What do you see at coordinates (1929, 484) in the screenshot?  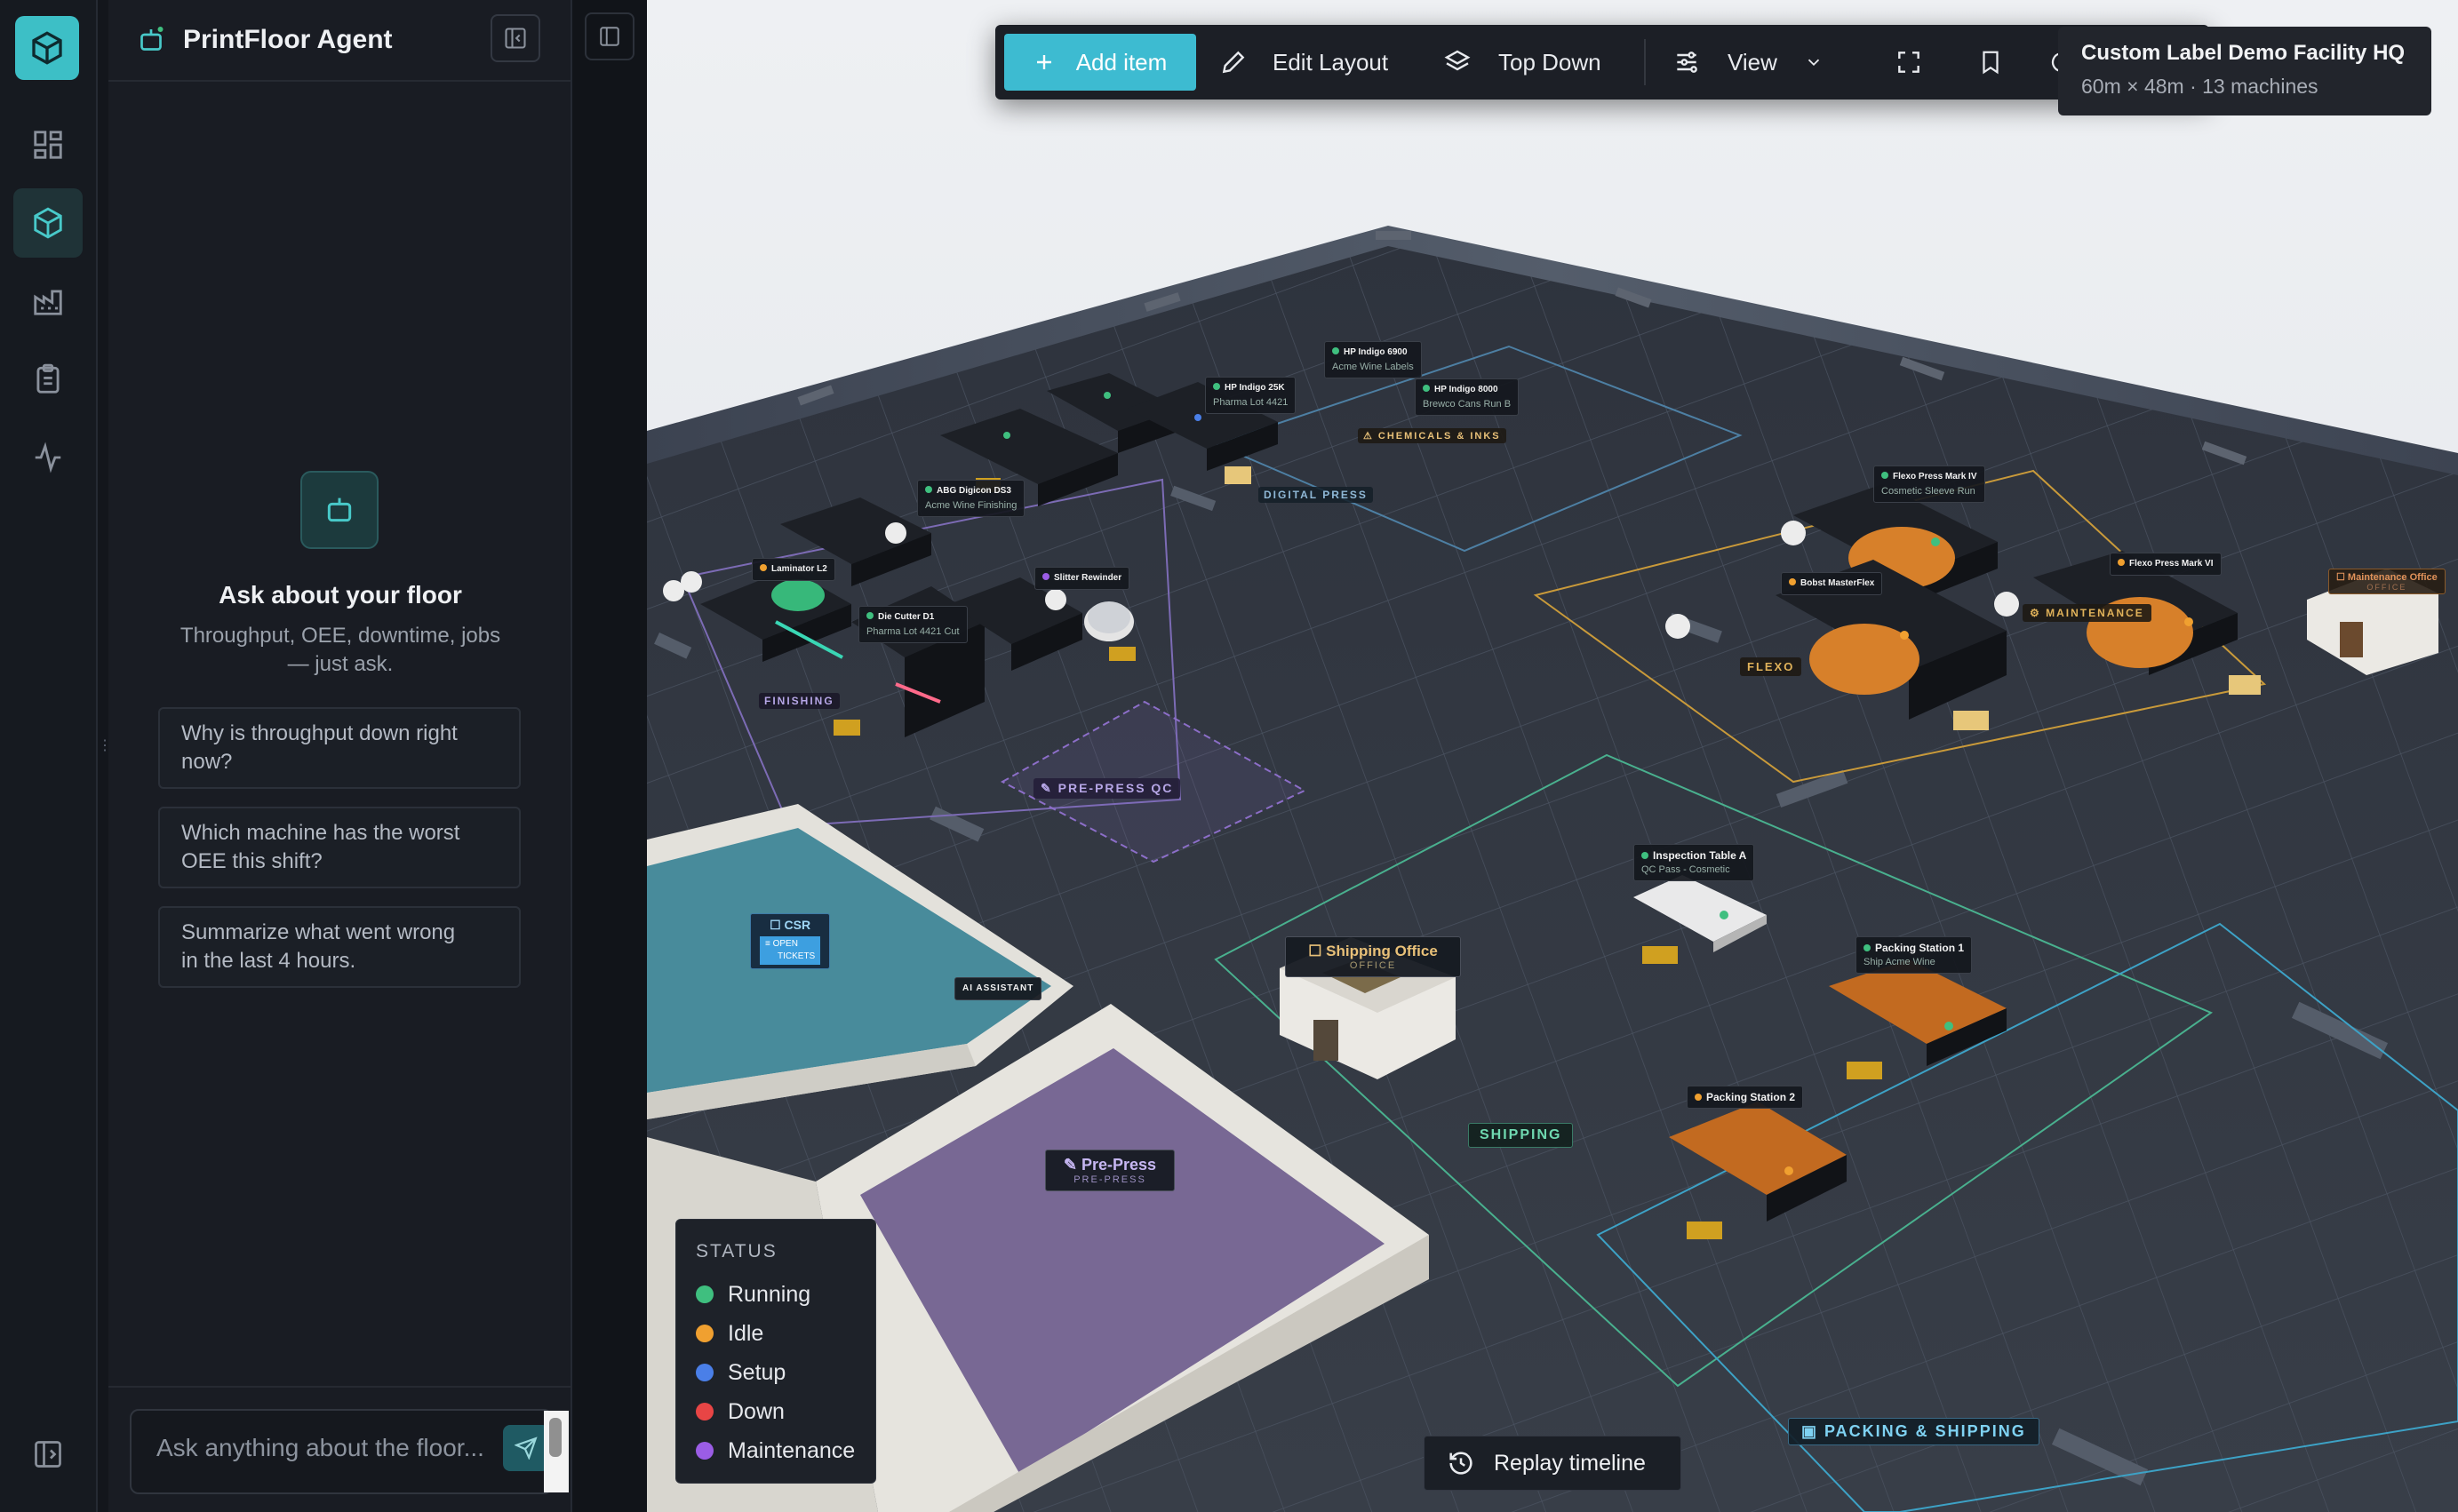 I see `machine-flexo-iv: Flexo Press Mark IV Cosmetic Sleeve Run` at bounding box center [1929, 484].